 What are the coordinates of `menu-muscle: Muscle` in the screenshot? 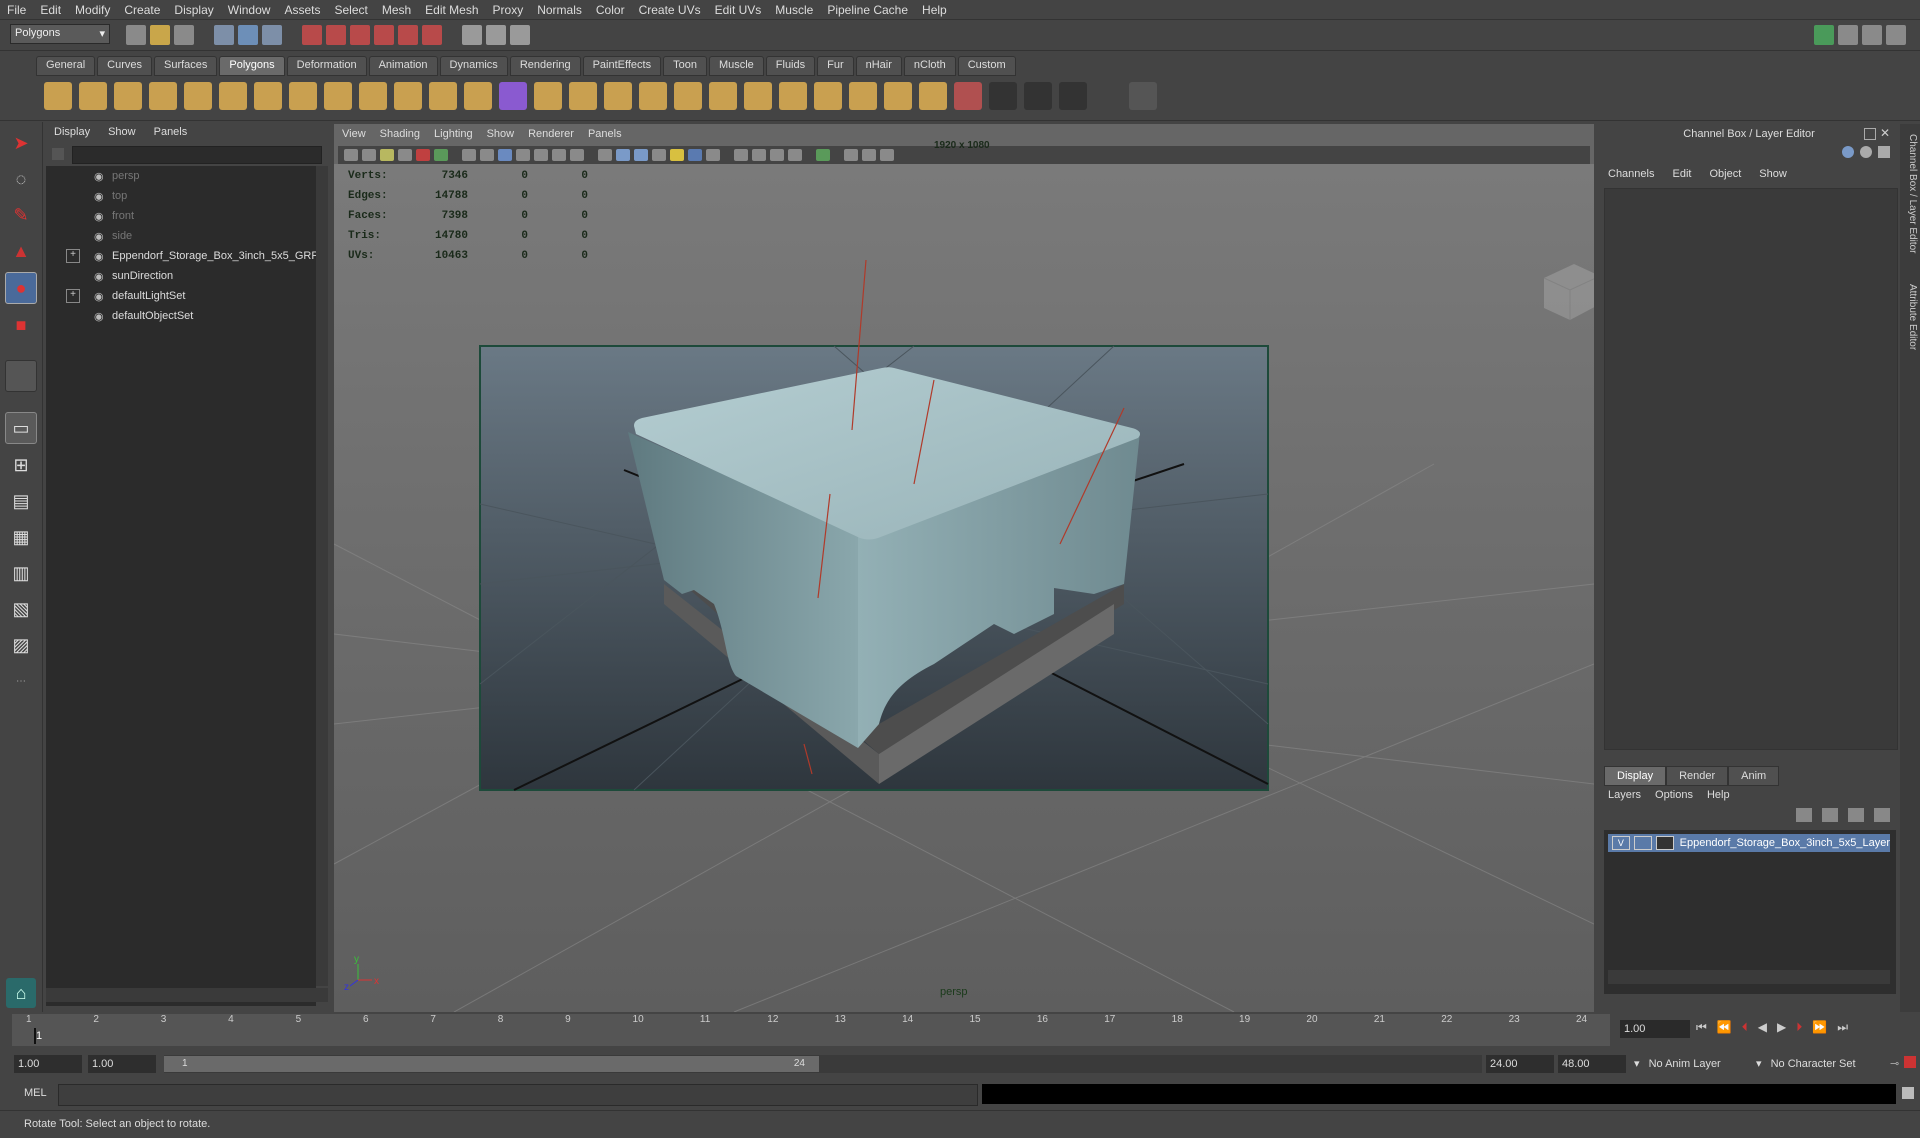 It's located at (794, 10).